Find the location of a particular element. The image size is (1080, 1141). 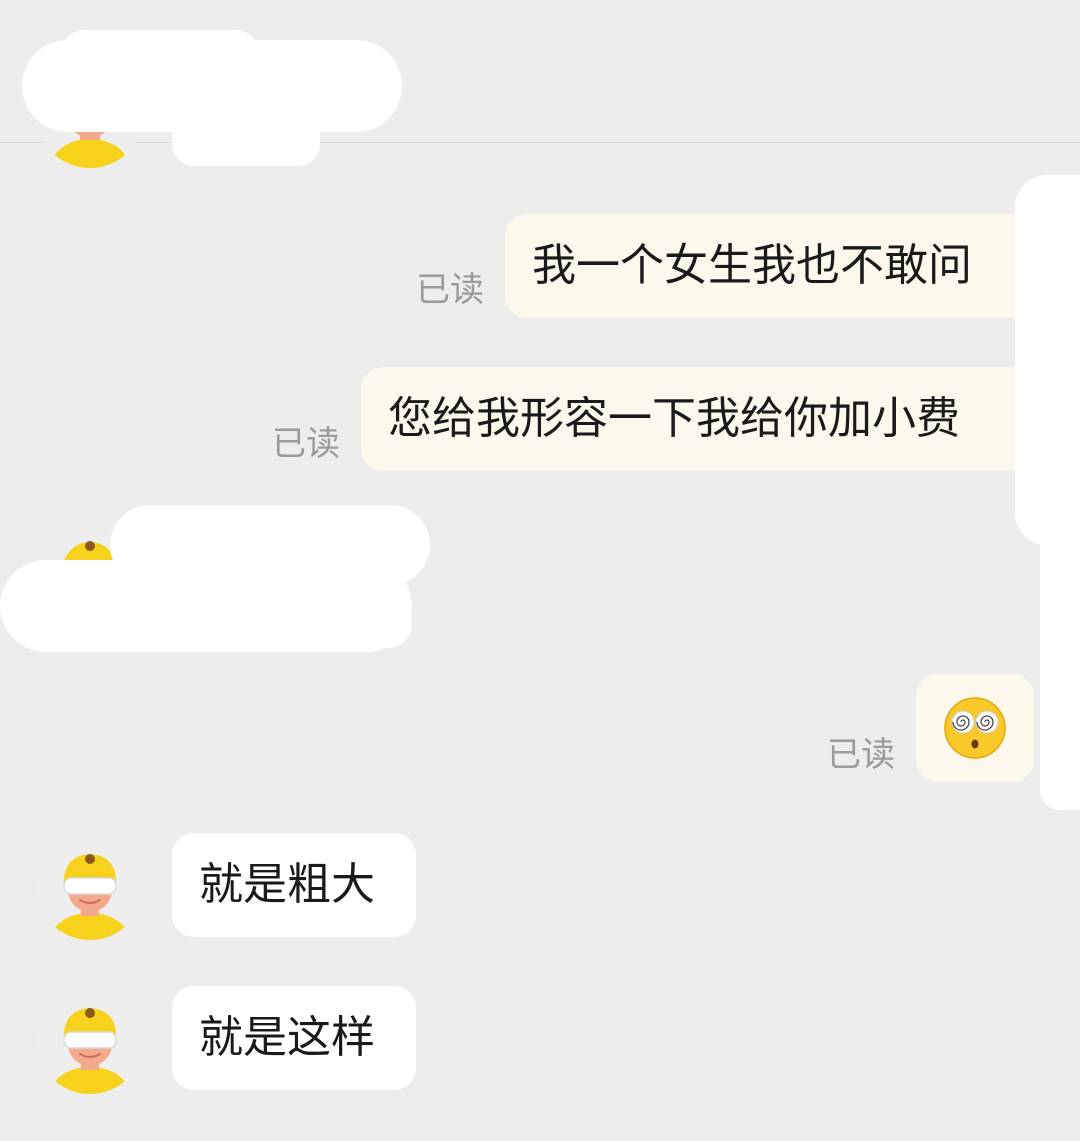

message-text: 就是这样 is located at coordinates (287, 1037).